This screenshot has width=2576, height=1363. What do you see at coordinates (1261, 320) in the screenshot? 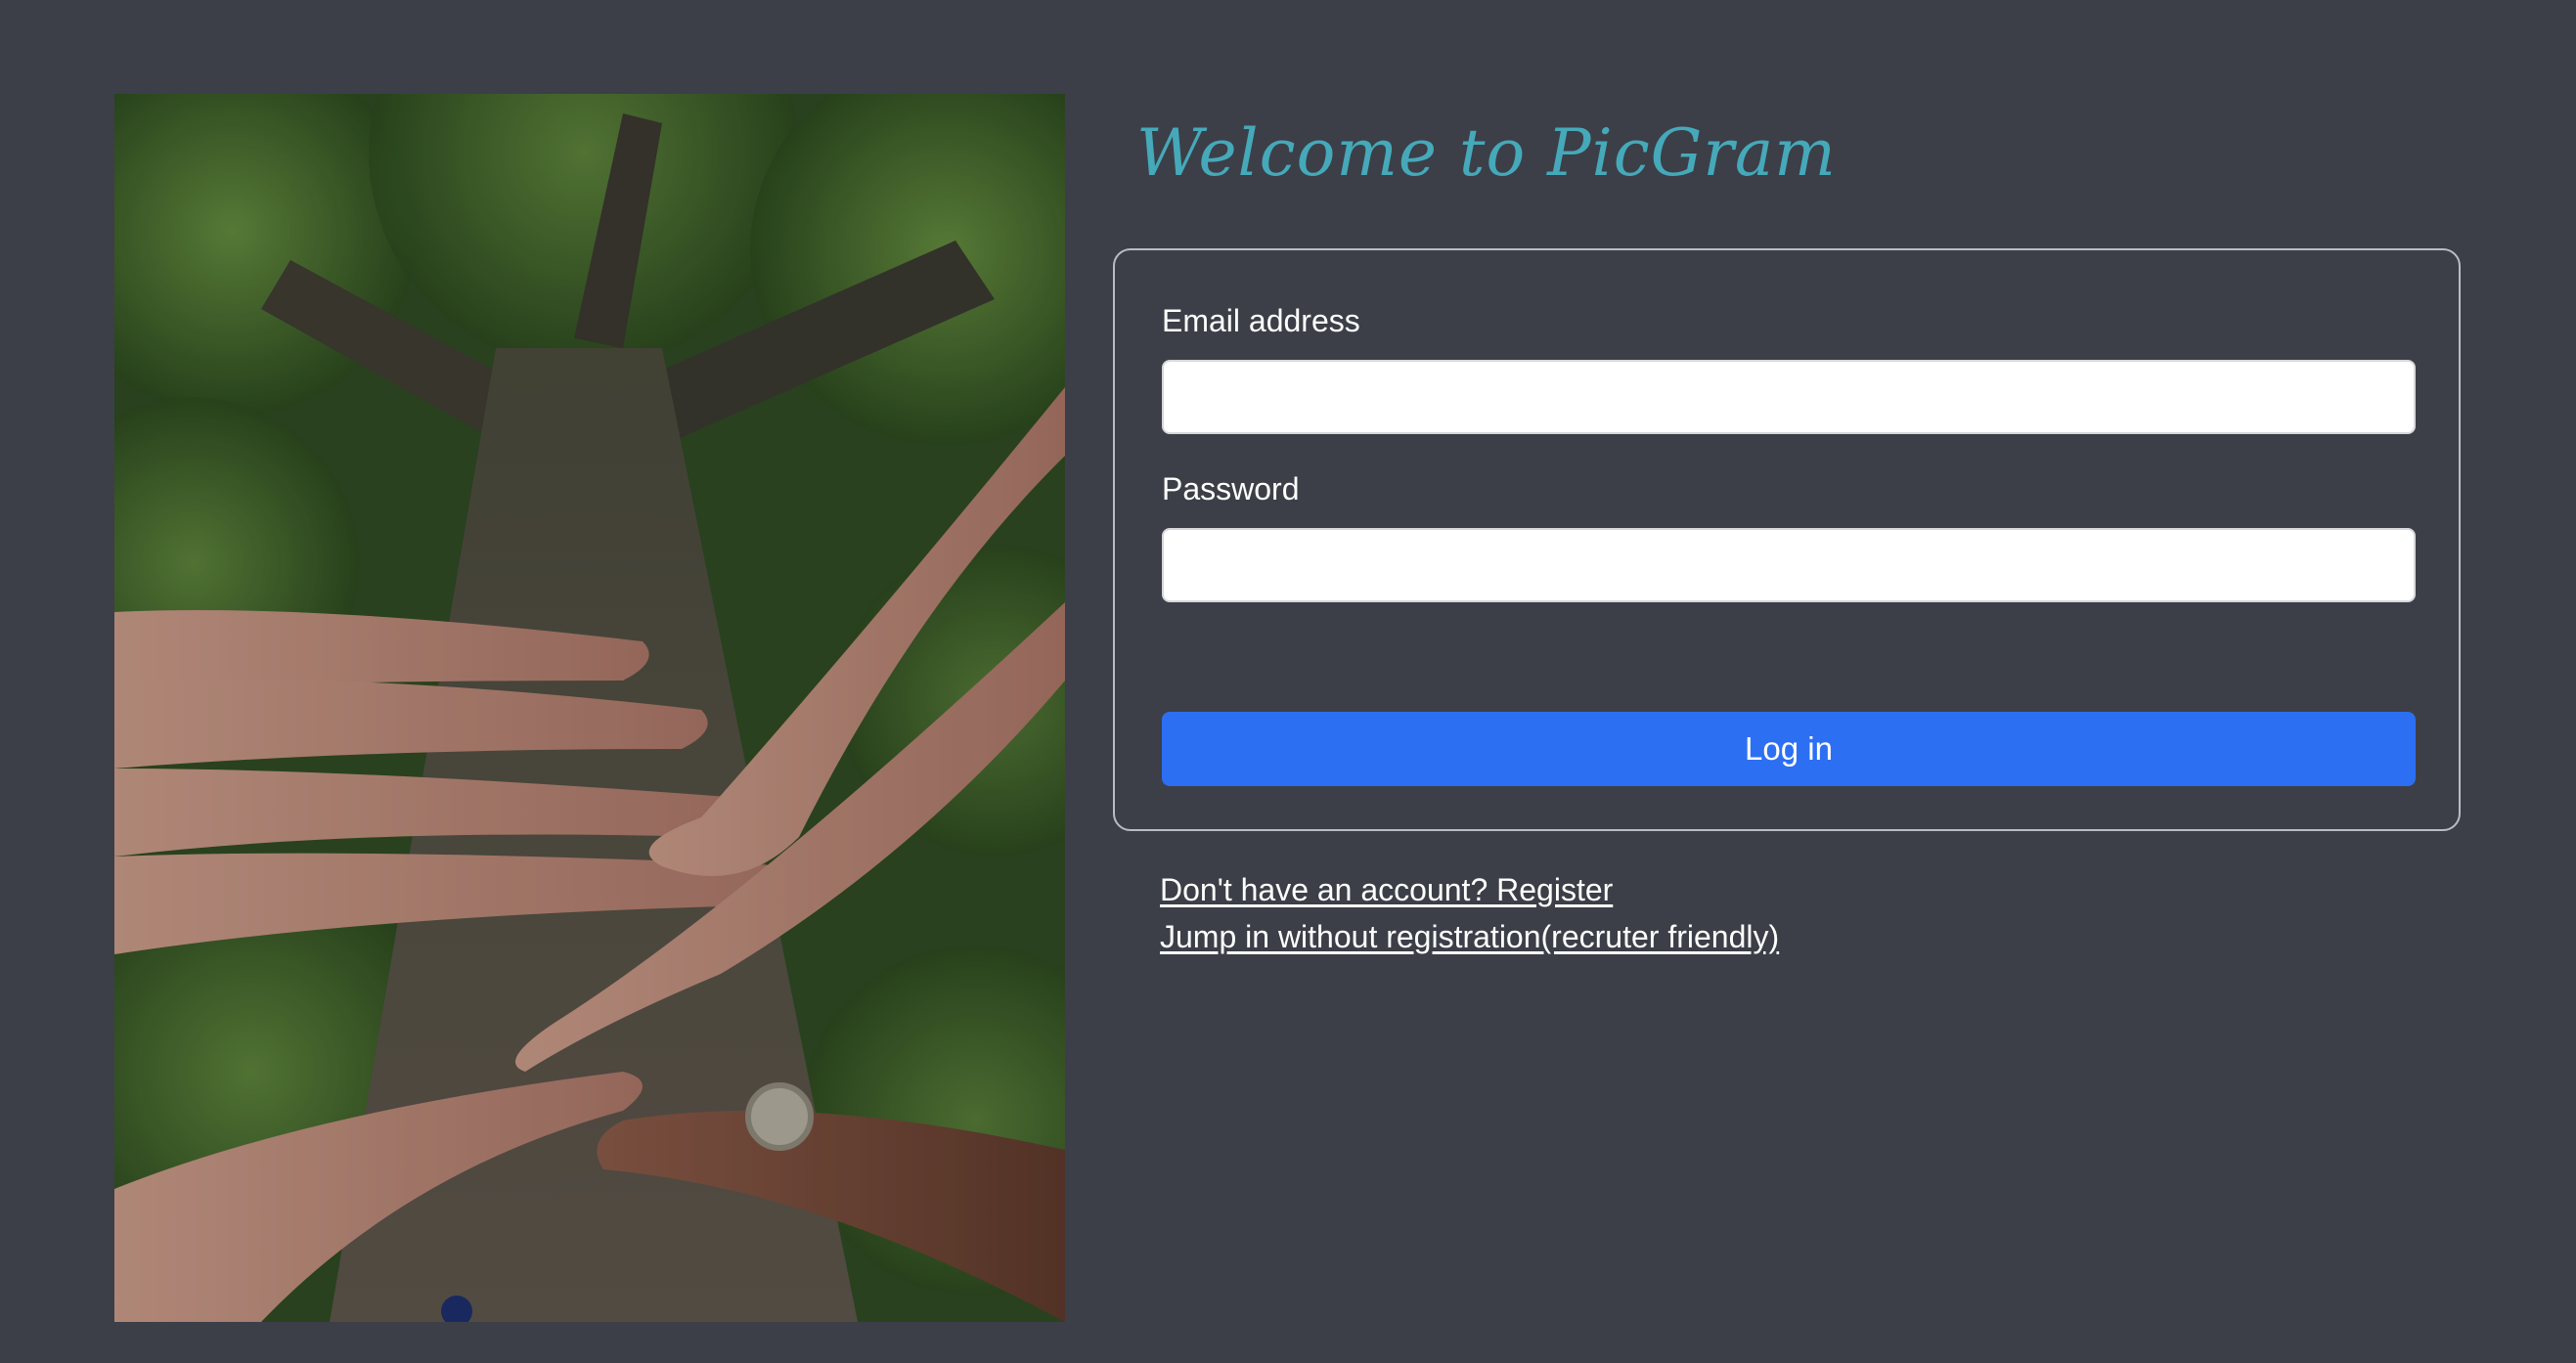
I see `email-label: Email address` at bounding box center [1261, 320].